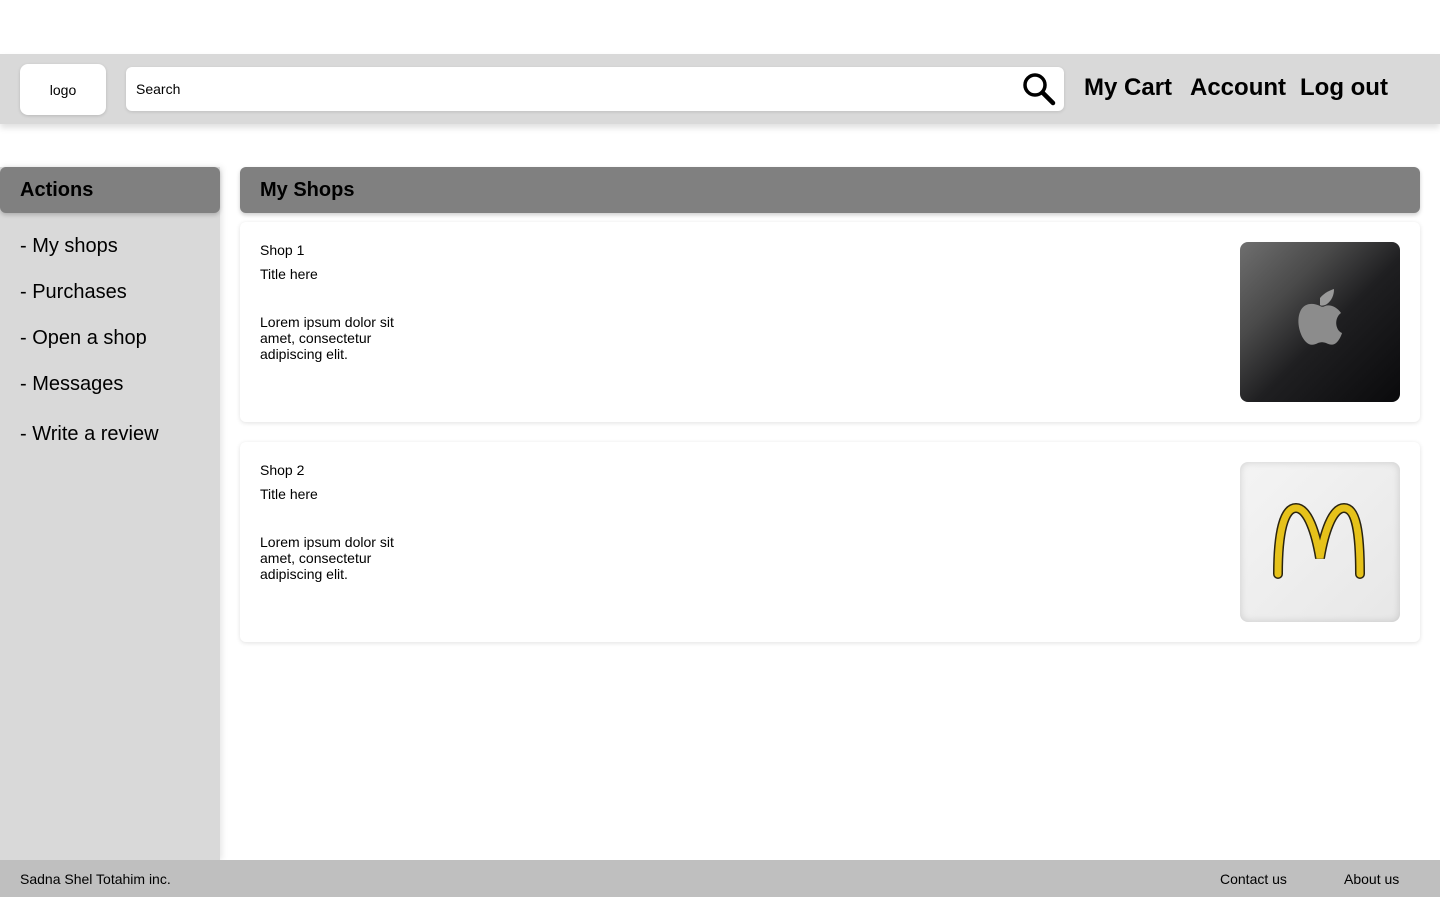 This screenshot has height=900, width=1440. I want to click on logo-text: logo, so click(63, 89).